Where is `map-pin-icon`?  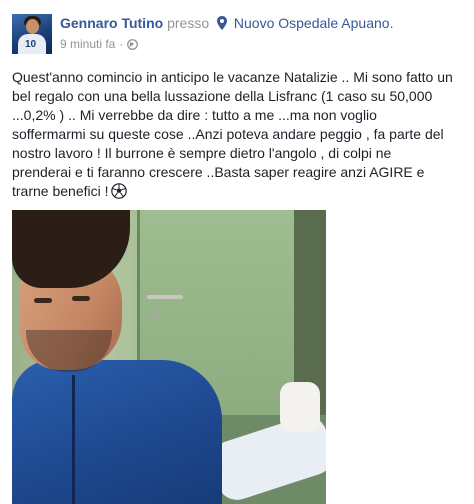 map-pin-icon is located at coordinates (222, 24).